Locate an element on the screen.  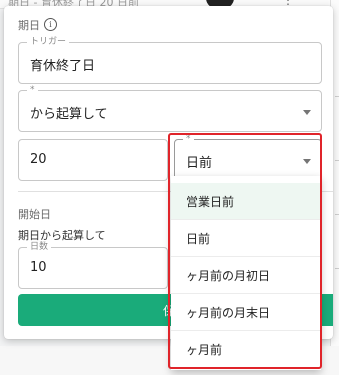
deadline-section-label: 期日 is located at coordinates (29, 25).